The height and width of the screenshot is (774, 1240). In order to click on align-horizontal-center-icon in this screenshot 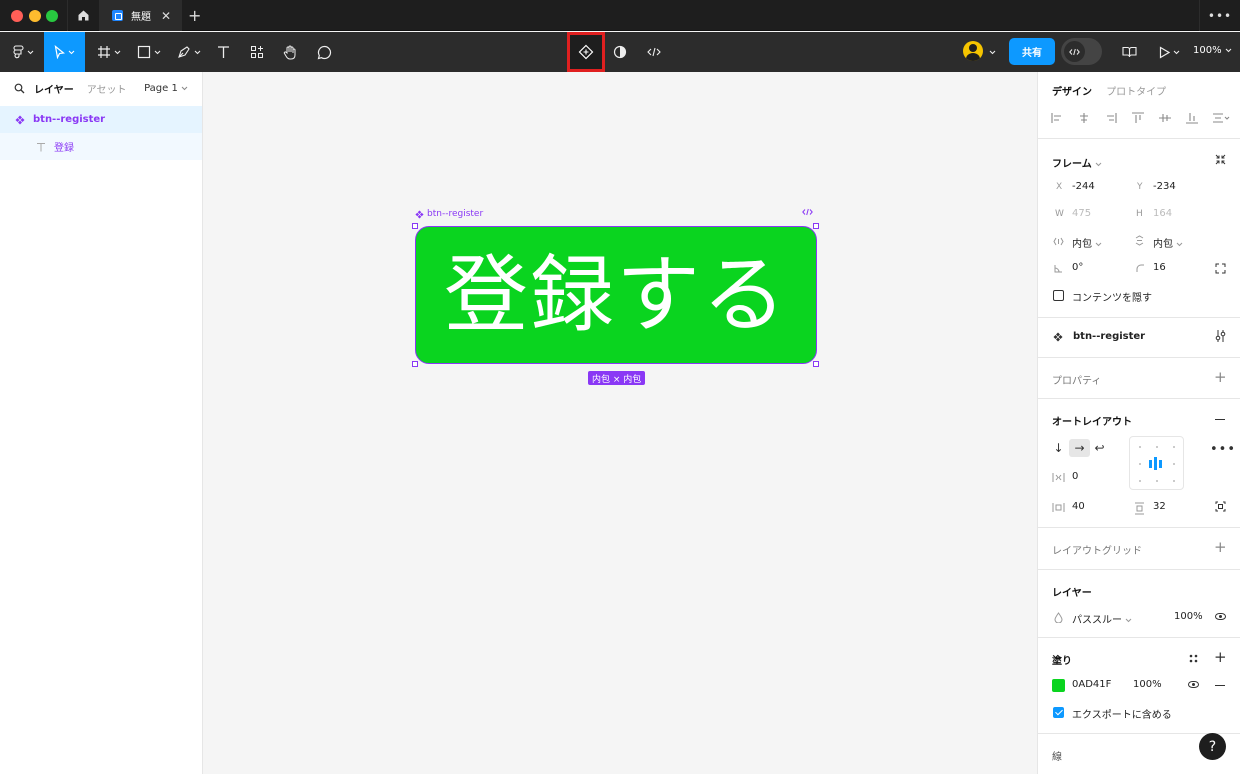, I will do `click(1084, 118)`.